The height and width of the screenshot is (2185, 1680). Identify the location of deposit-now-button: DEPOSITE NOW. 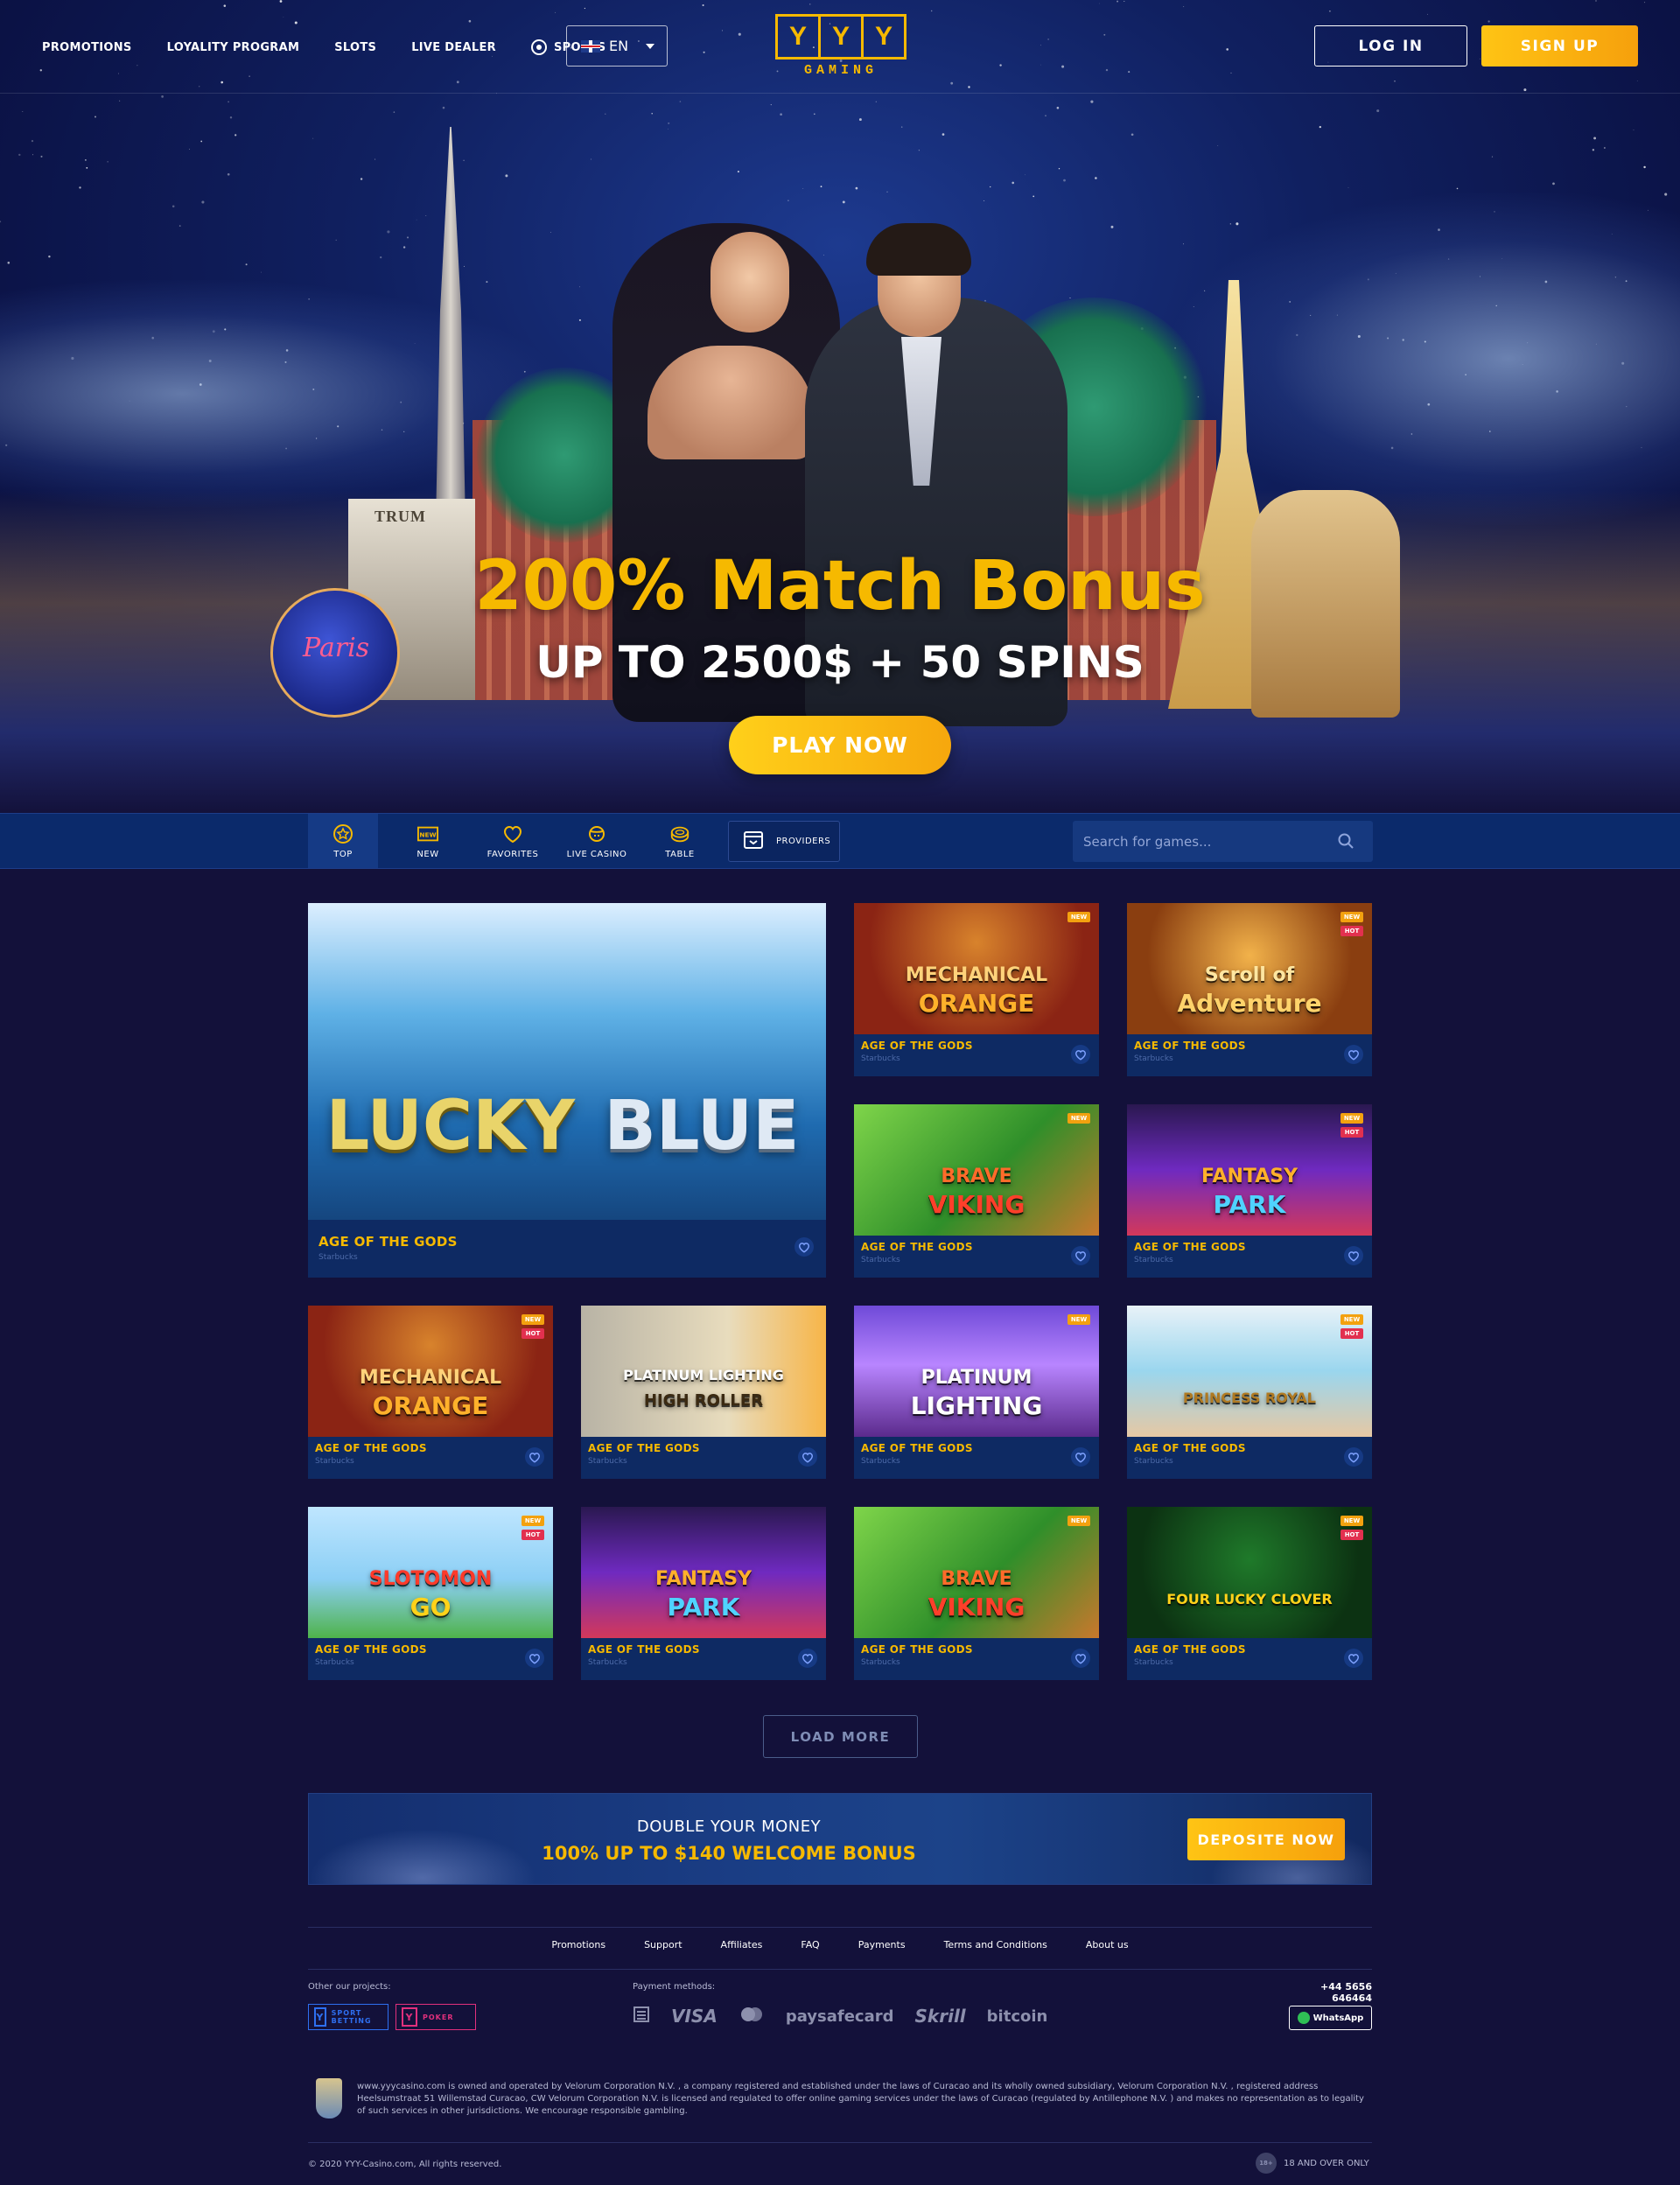
(1266, 1839).